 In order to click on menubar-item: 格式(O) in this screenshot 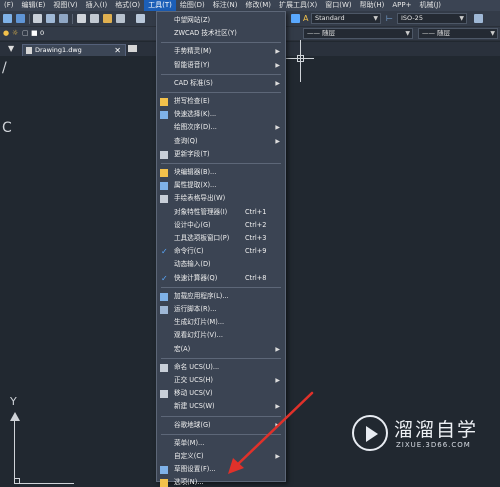, I will do `click(127, 5)`.